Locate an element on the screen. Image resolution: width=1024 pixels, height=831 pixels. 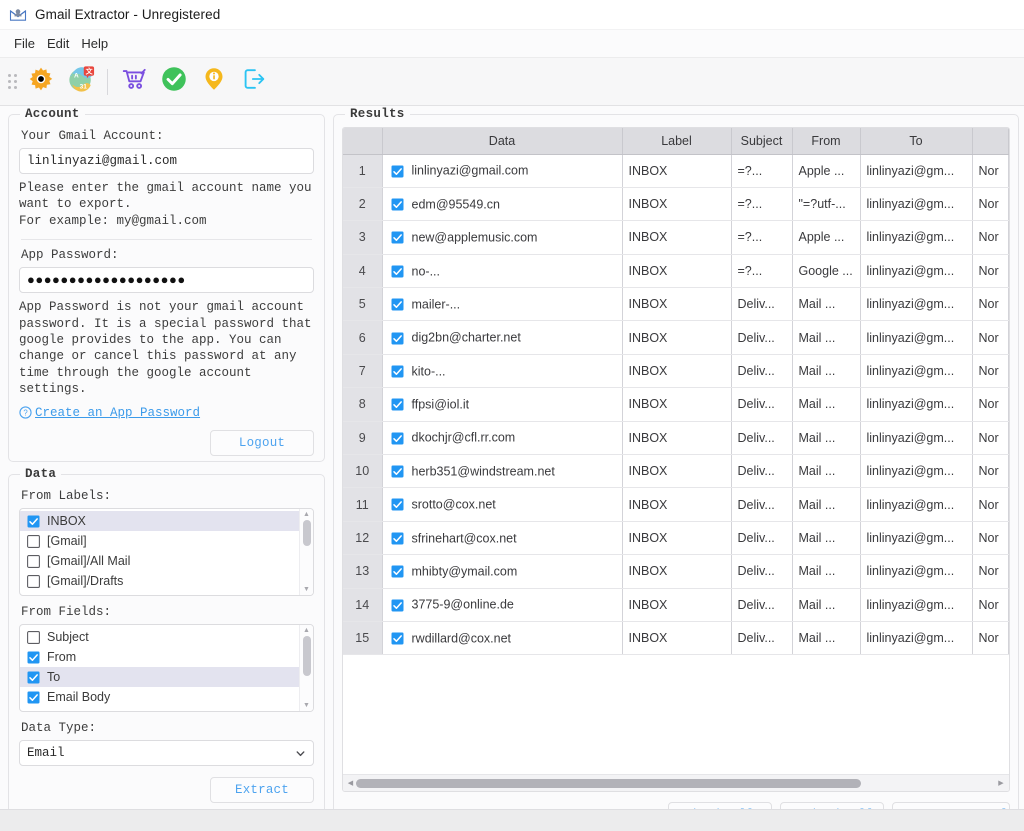
column-header-label: Label is located at coordinates (677, 141).